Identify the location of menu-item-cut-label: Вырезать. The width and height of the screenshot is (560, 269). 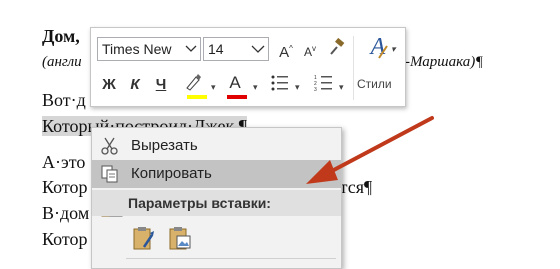
(164, 145).